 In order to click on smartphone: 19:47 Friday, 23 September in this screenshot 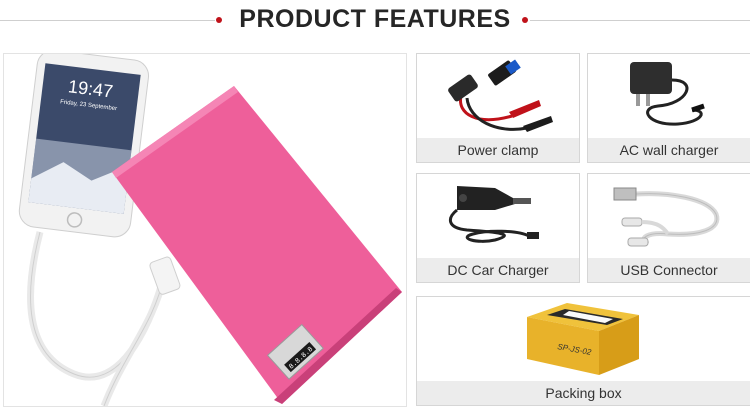, I will do `click(84, 146)`.